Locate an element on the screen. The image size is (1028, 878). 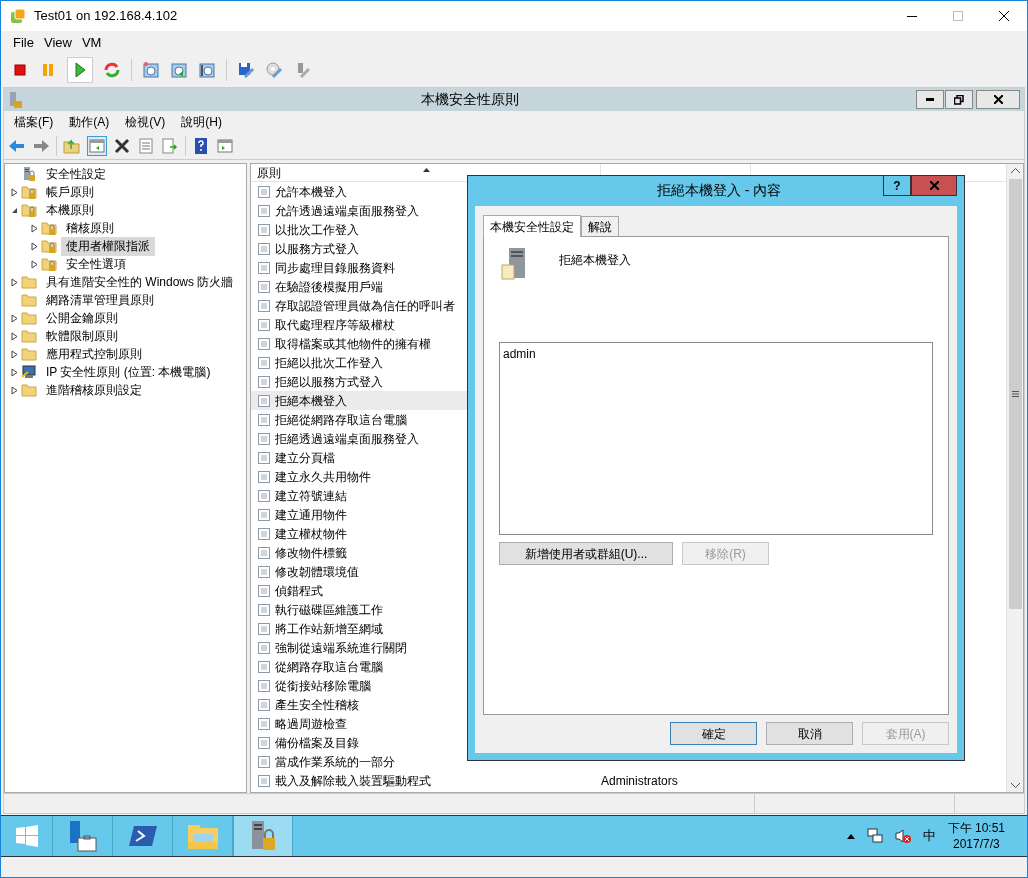
menu-item: File is located at coordinates (23, 43).